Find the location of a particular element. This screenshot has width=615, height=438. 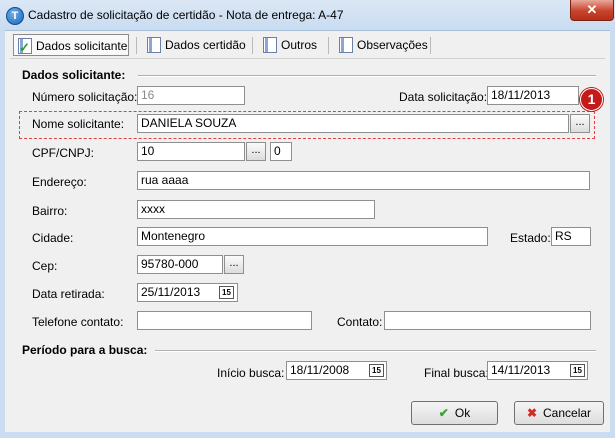

app-icon: T is located at coordinates (15, 16).